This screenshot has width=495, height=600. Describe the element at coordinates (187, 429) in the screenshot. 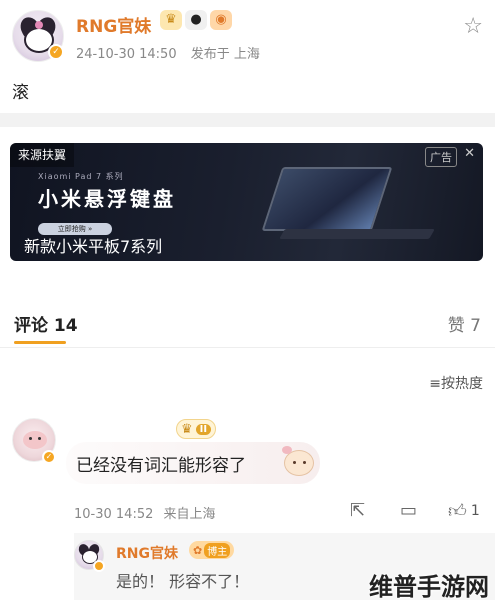

I see `crown-icon: ♛` at that location.